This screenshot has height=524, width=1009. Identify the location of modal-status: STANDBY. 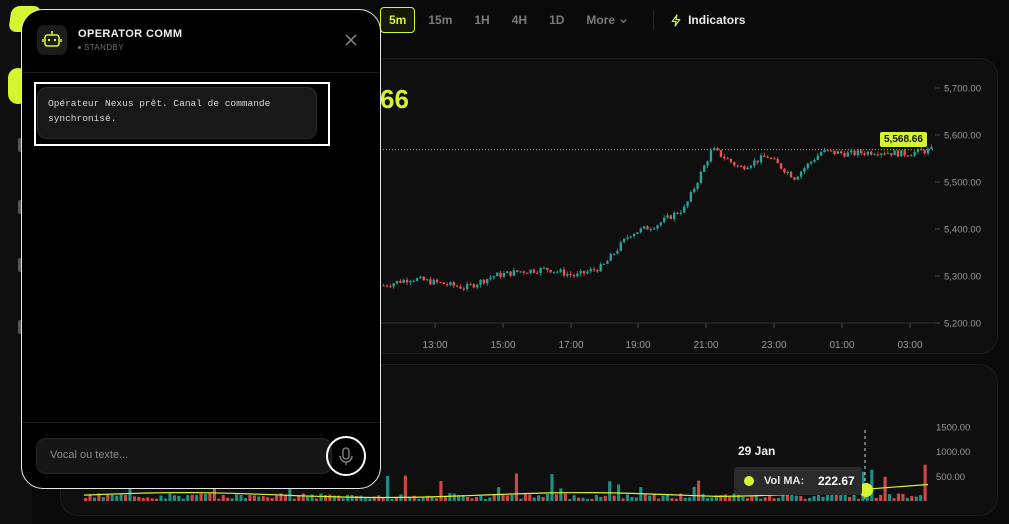
(101, 47).